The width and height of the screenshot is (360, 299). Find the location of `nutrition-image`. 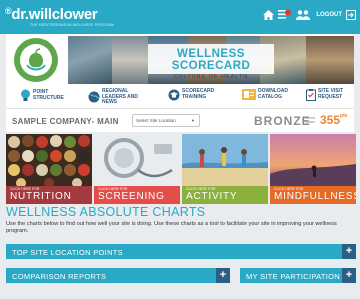

nutrition-image is located at coordinates (49, 161).